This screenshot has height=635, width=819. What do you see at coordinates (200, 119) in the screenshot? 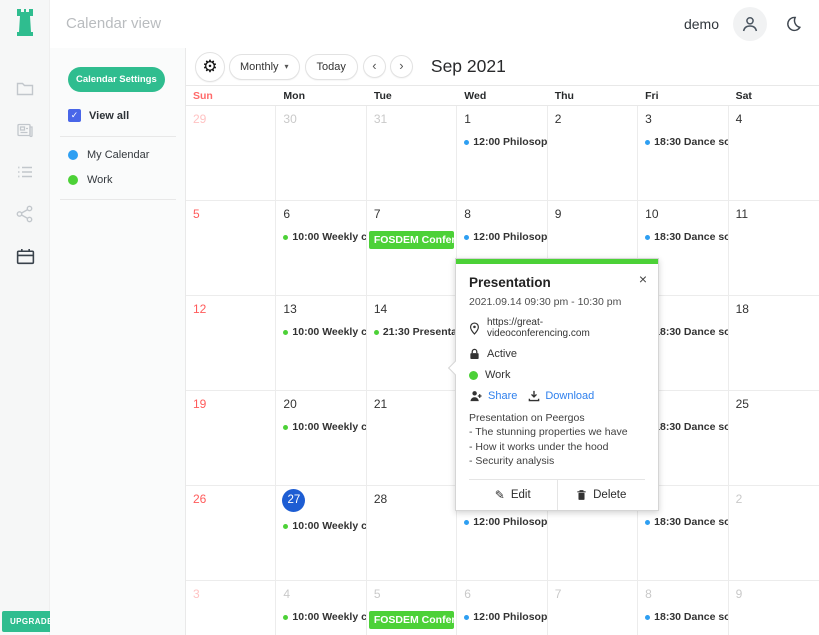
I see `day-number: 29` at bounding box center [200, 119].